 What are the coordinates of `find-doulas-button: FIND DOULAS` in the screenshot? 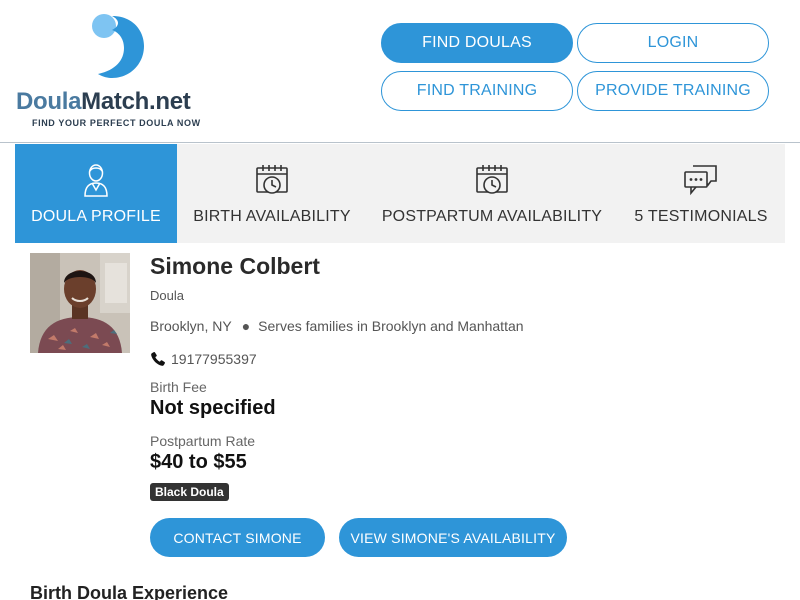 It's located at (477, 43).